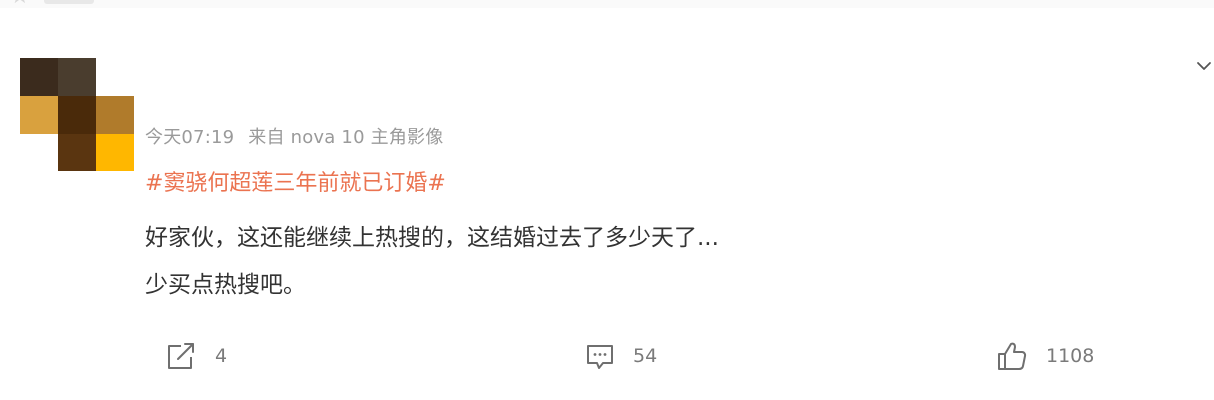 The height and width of the screenshot is (400, 1214). Describe the element at coordinates (1204, 66) in the screenshot. I see `chevron-down-icon` at that location.